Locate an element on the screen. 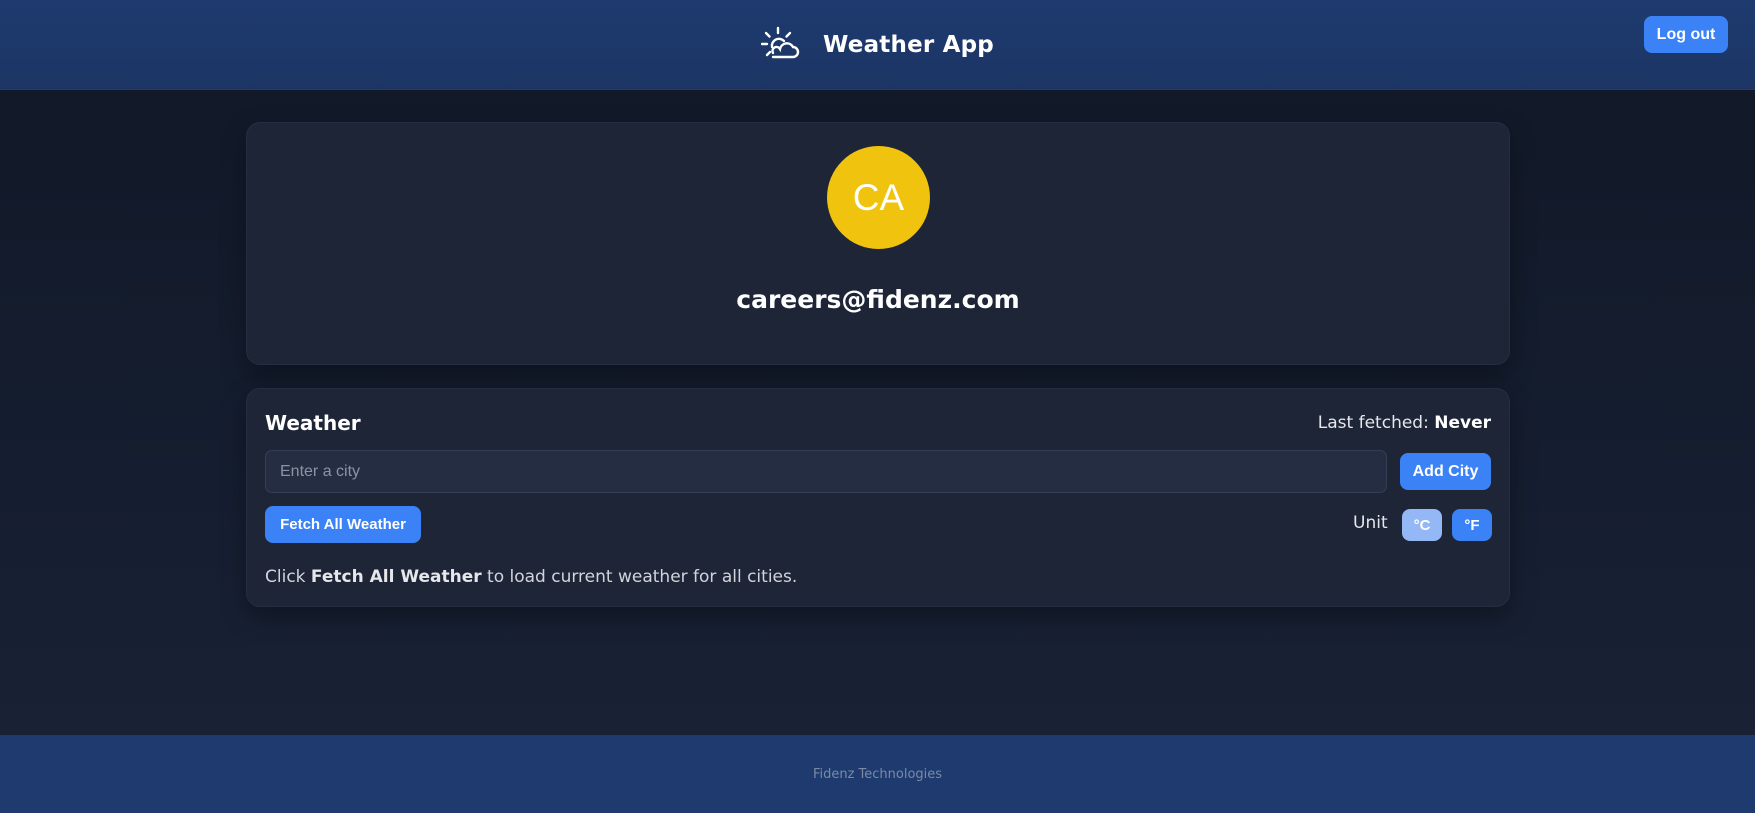  last-fetched: Last fetched: Never is located at coordinates (1404, 423).